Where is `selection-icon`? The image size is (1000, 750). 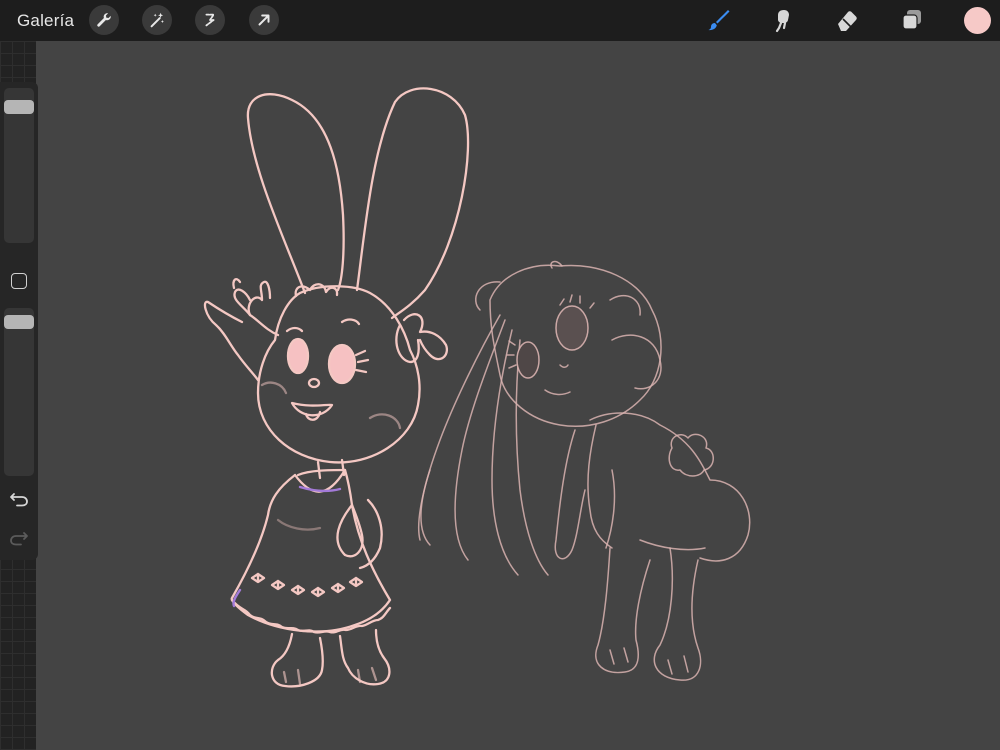
selection-icon is located at coordinates (210, 20).